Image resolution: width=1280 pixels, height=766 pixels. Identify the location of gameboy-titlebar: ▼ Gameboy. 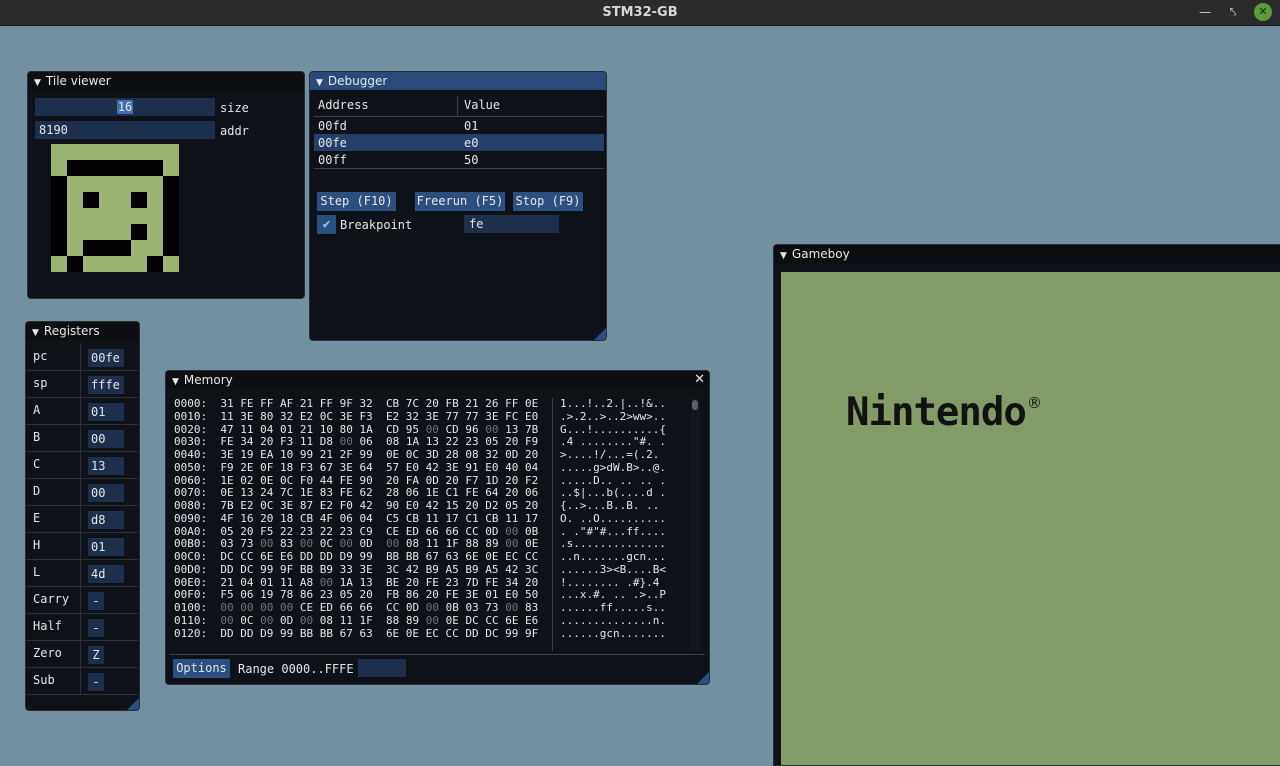
(1027, 254).